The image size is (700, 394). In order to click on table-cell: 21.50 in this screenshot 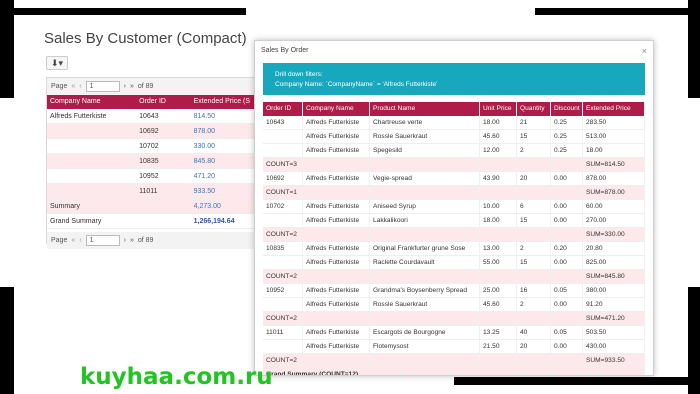, I will do `click(498, 346)`.